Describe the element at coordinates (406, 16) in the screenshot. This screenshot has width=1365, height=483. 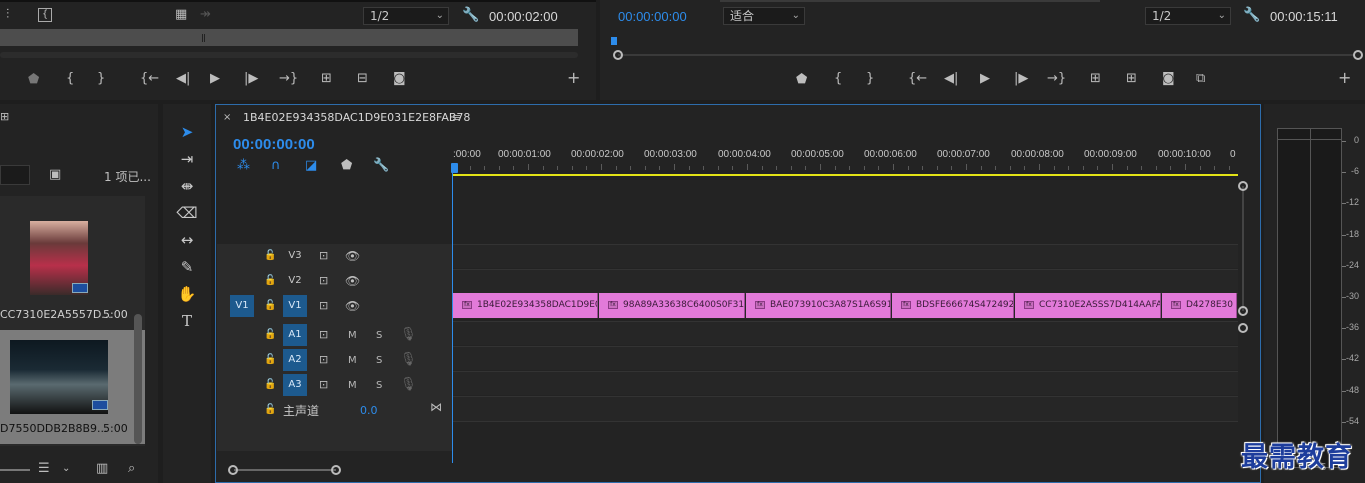
I see `source-resolution-select: 1/2 ⌄` at that location.